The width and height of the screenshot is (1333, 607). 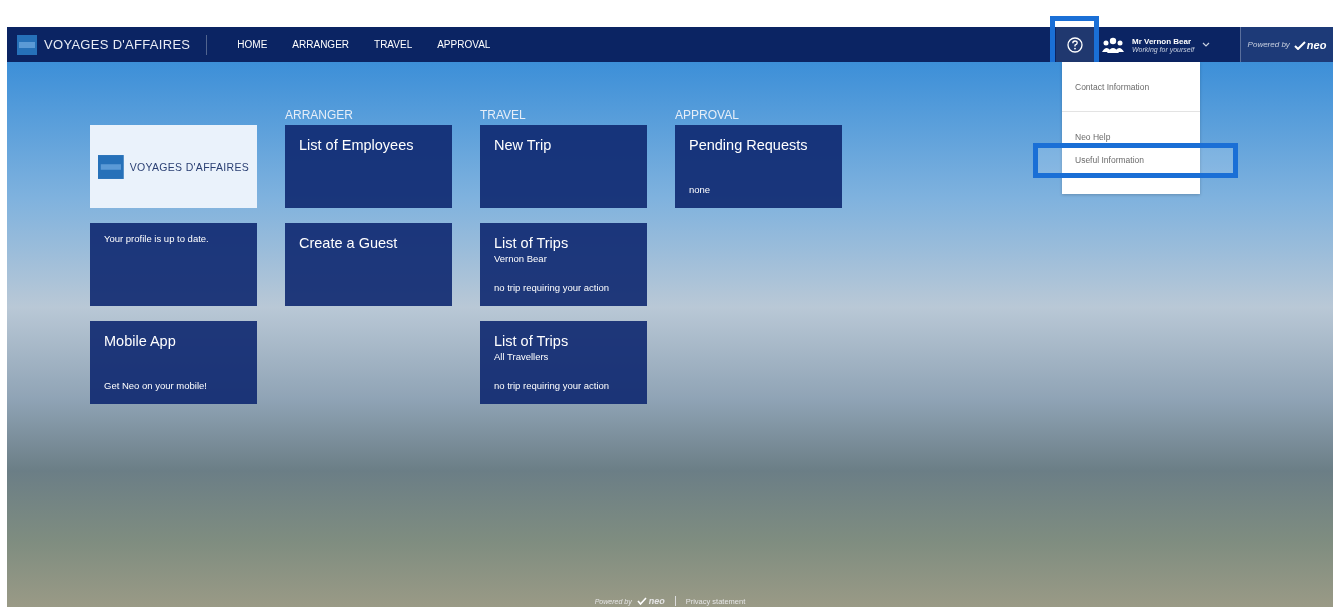 I want to click on dashboard-tile: Pending Requests none, so click(x=758, y=166).